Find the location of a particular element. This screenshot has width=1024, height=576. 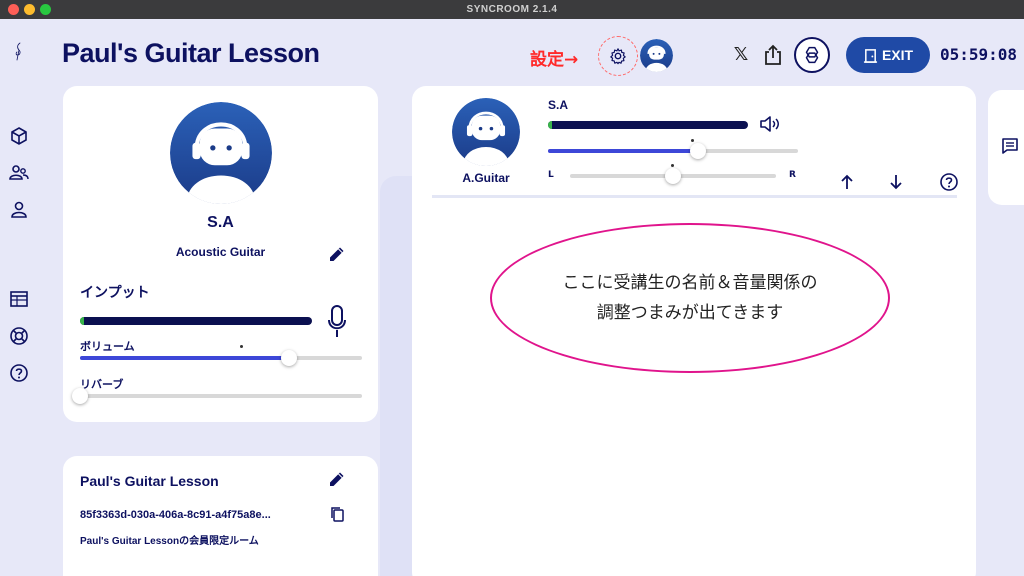

member-level-meter is located at coordinates (648, 125).